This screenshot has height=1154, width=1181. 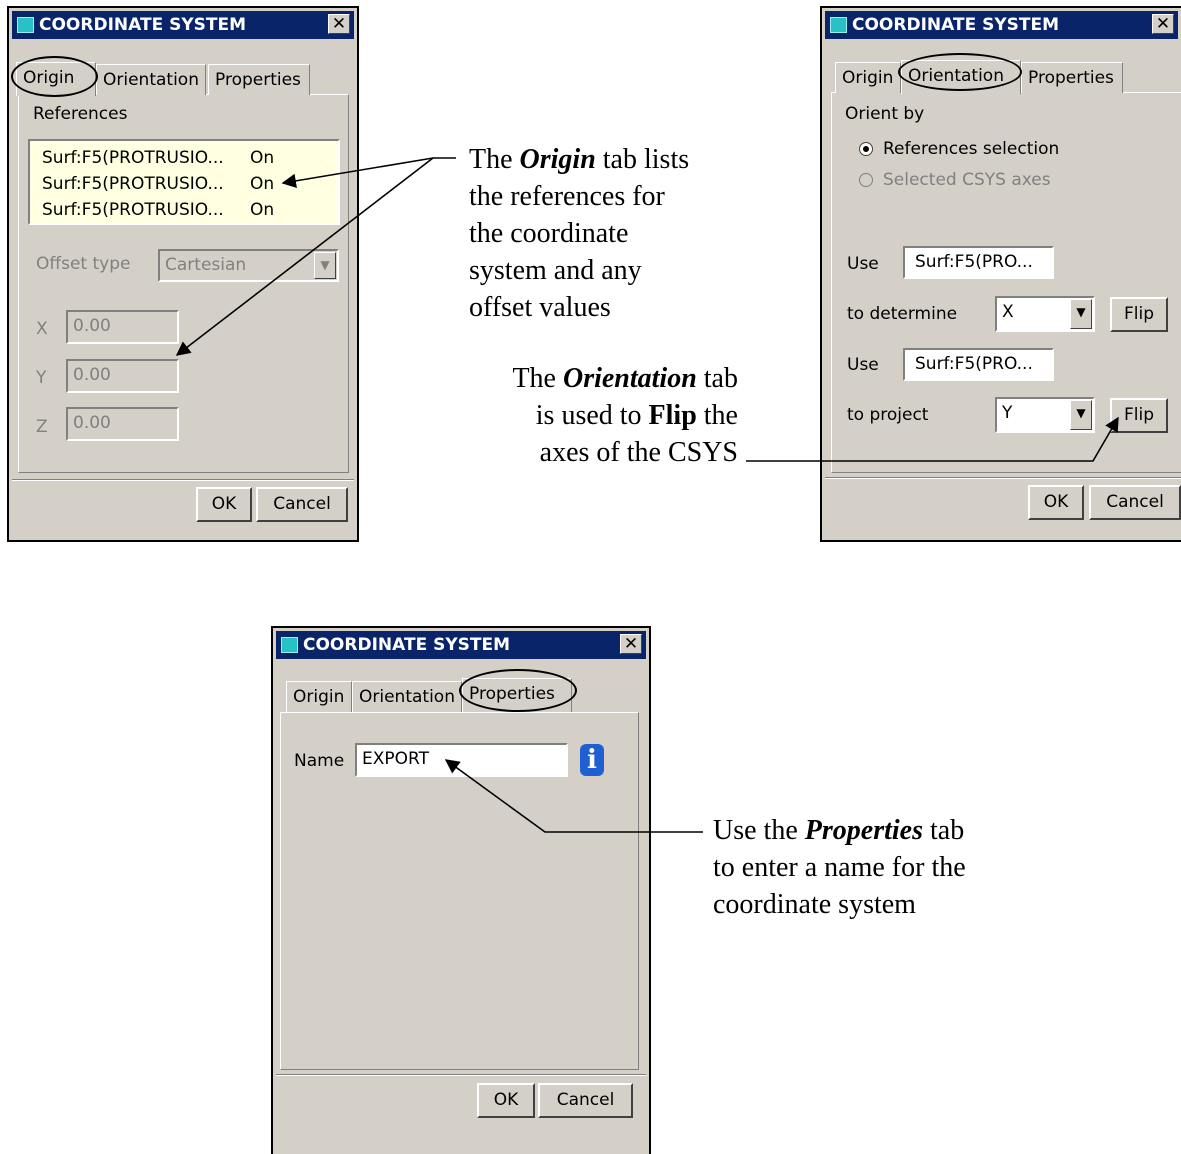 What do you see at coordinates (42, 329) in the screenshot?
I see `x-label: X` at bounding box center [42, 329].